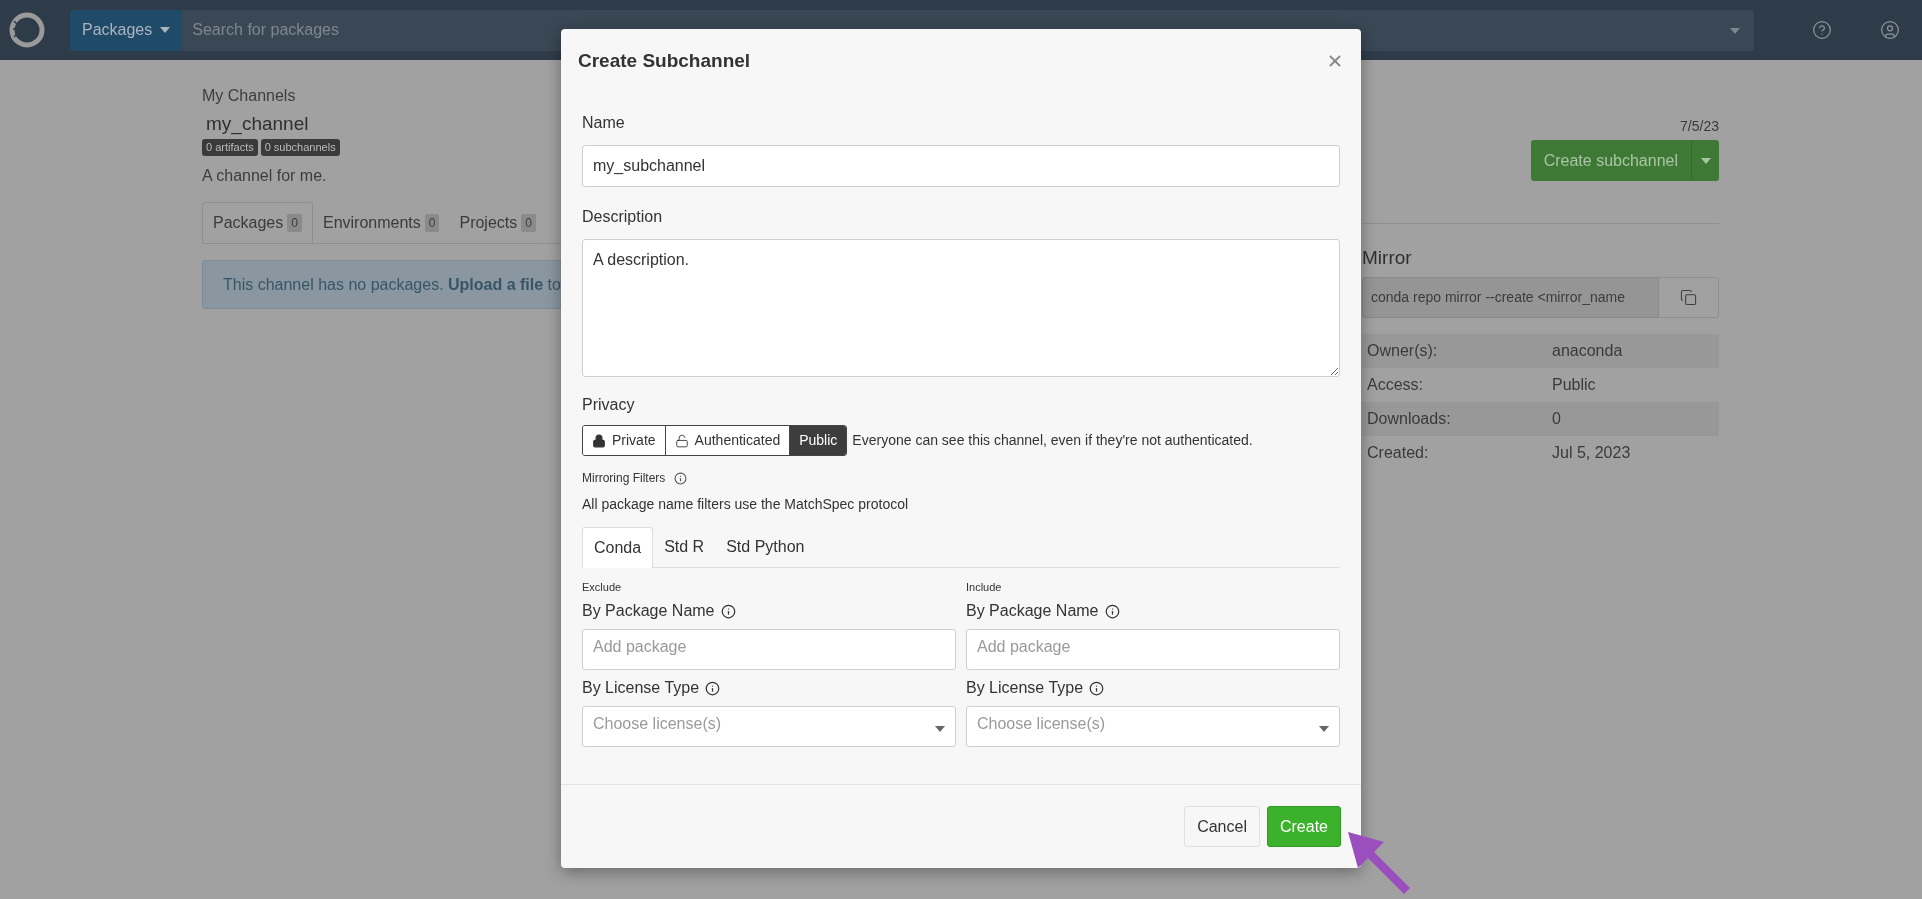 This screenshot has height=899, width=1922. I want to click on filter-tab: Conda, so click(618, 547).